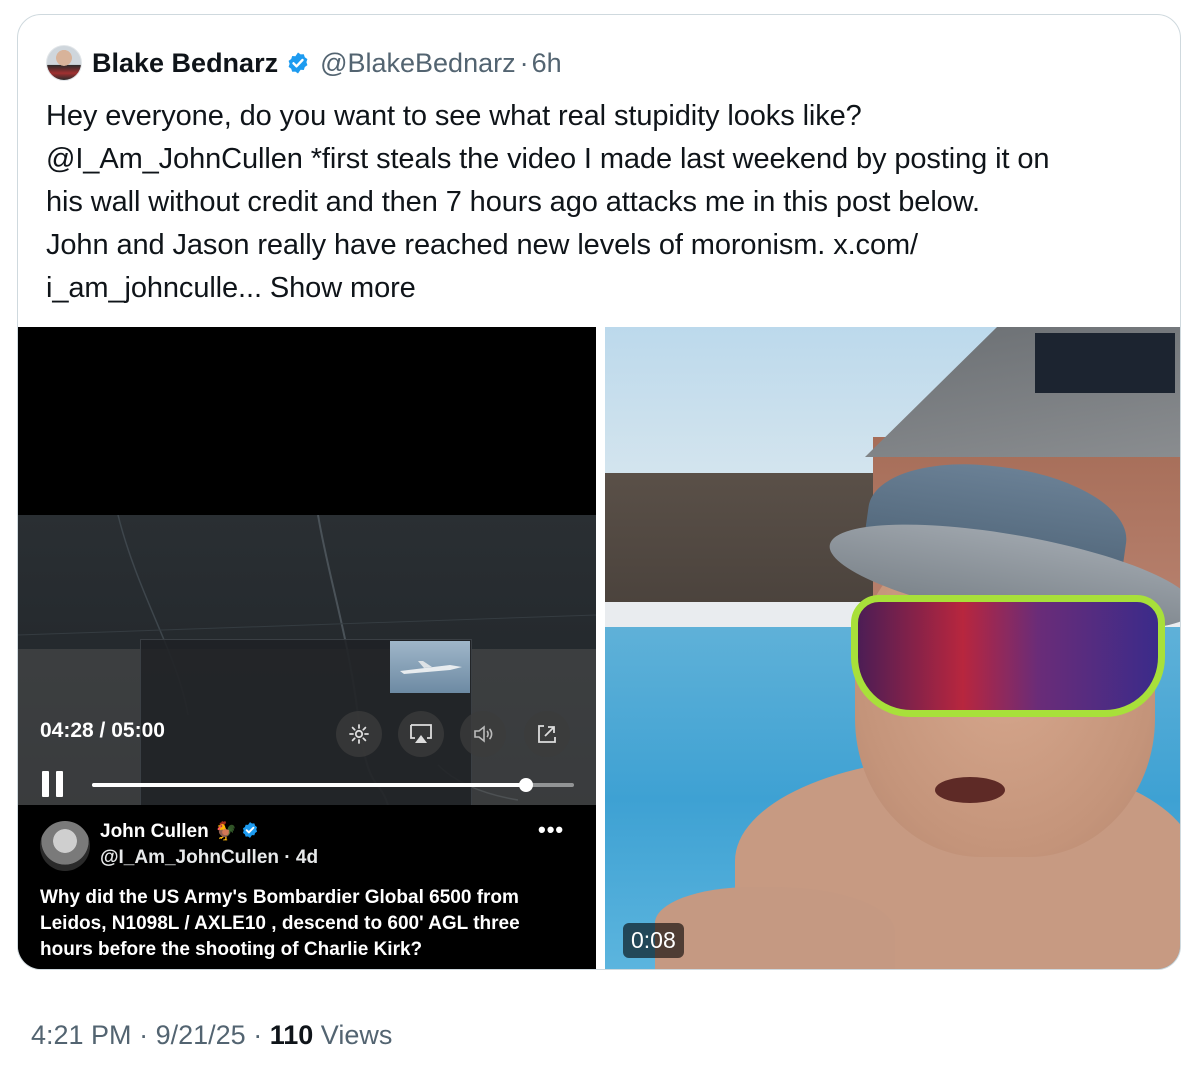  What do you see at coordinates (64, 63) in the screenshot?
I see `author-avatar` at bounding box center [64, 63].